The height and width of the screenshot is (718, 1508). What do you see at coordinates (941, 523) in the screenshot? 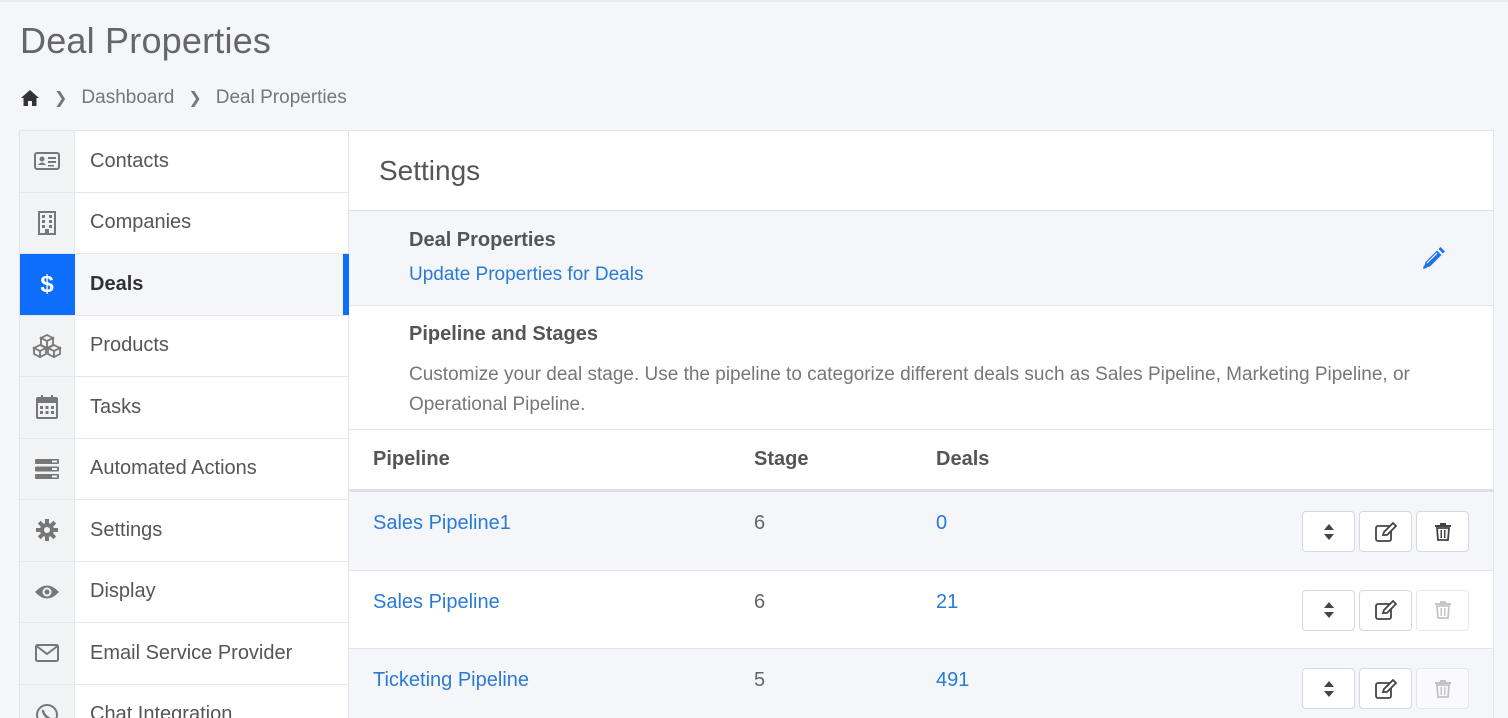
I see `deals-count-link: 0` at bounding box center [941, 523].